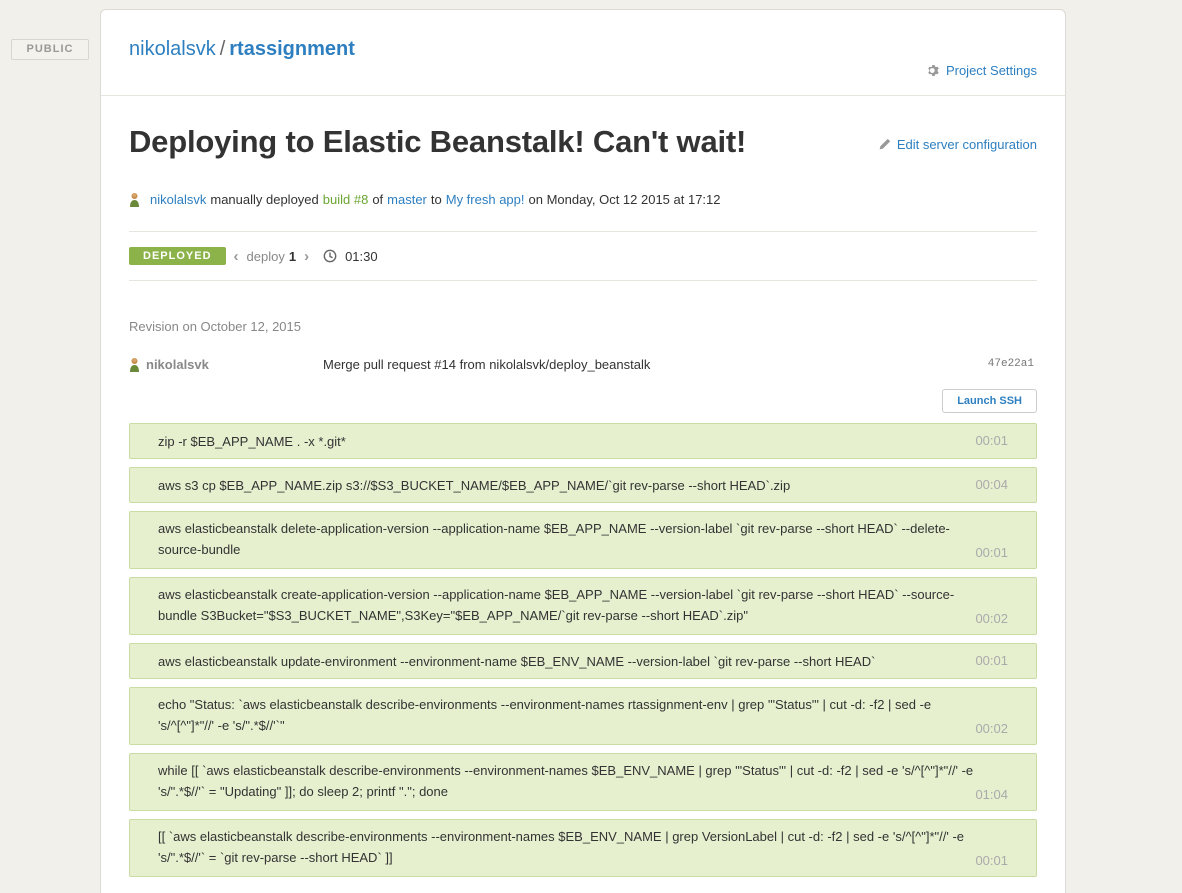  What do you see at coordinates (252, 441) in the screenshot?
I see `step-command: zip -r $EB_APP_NAME . -x *.git*` at bounding box center [252, 441].